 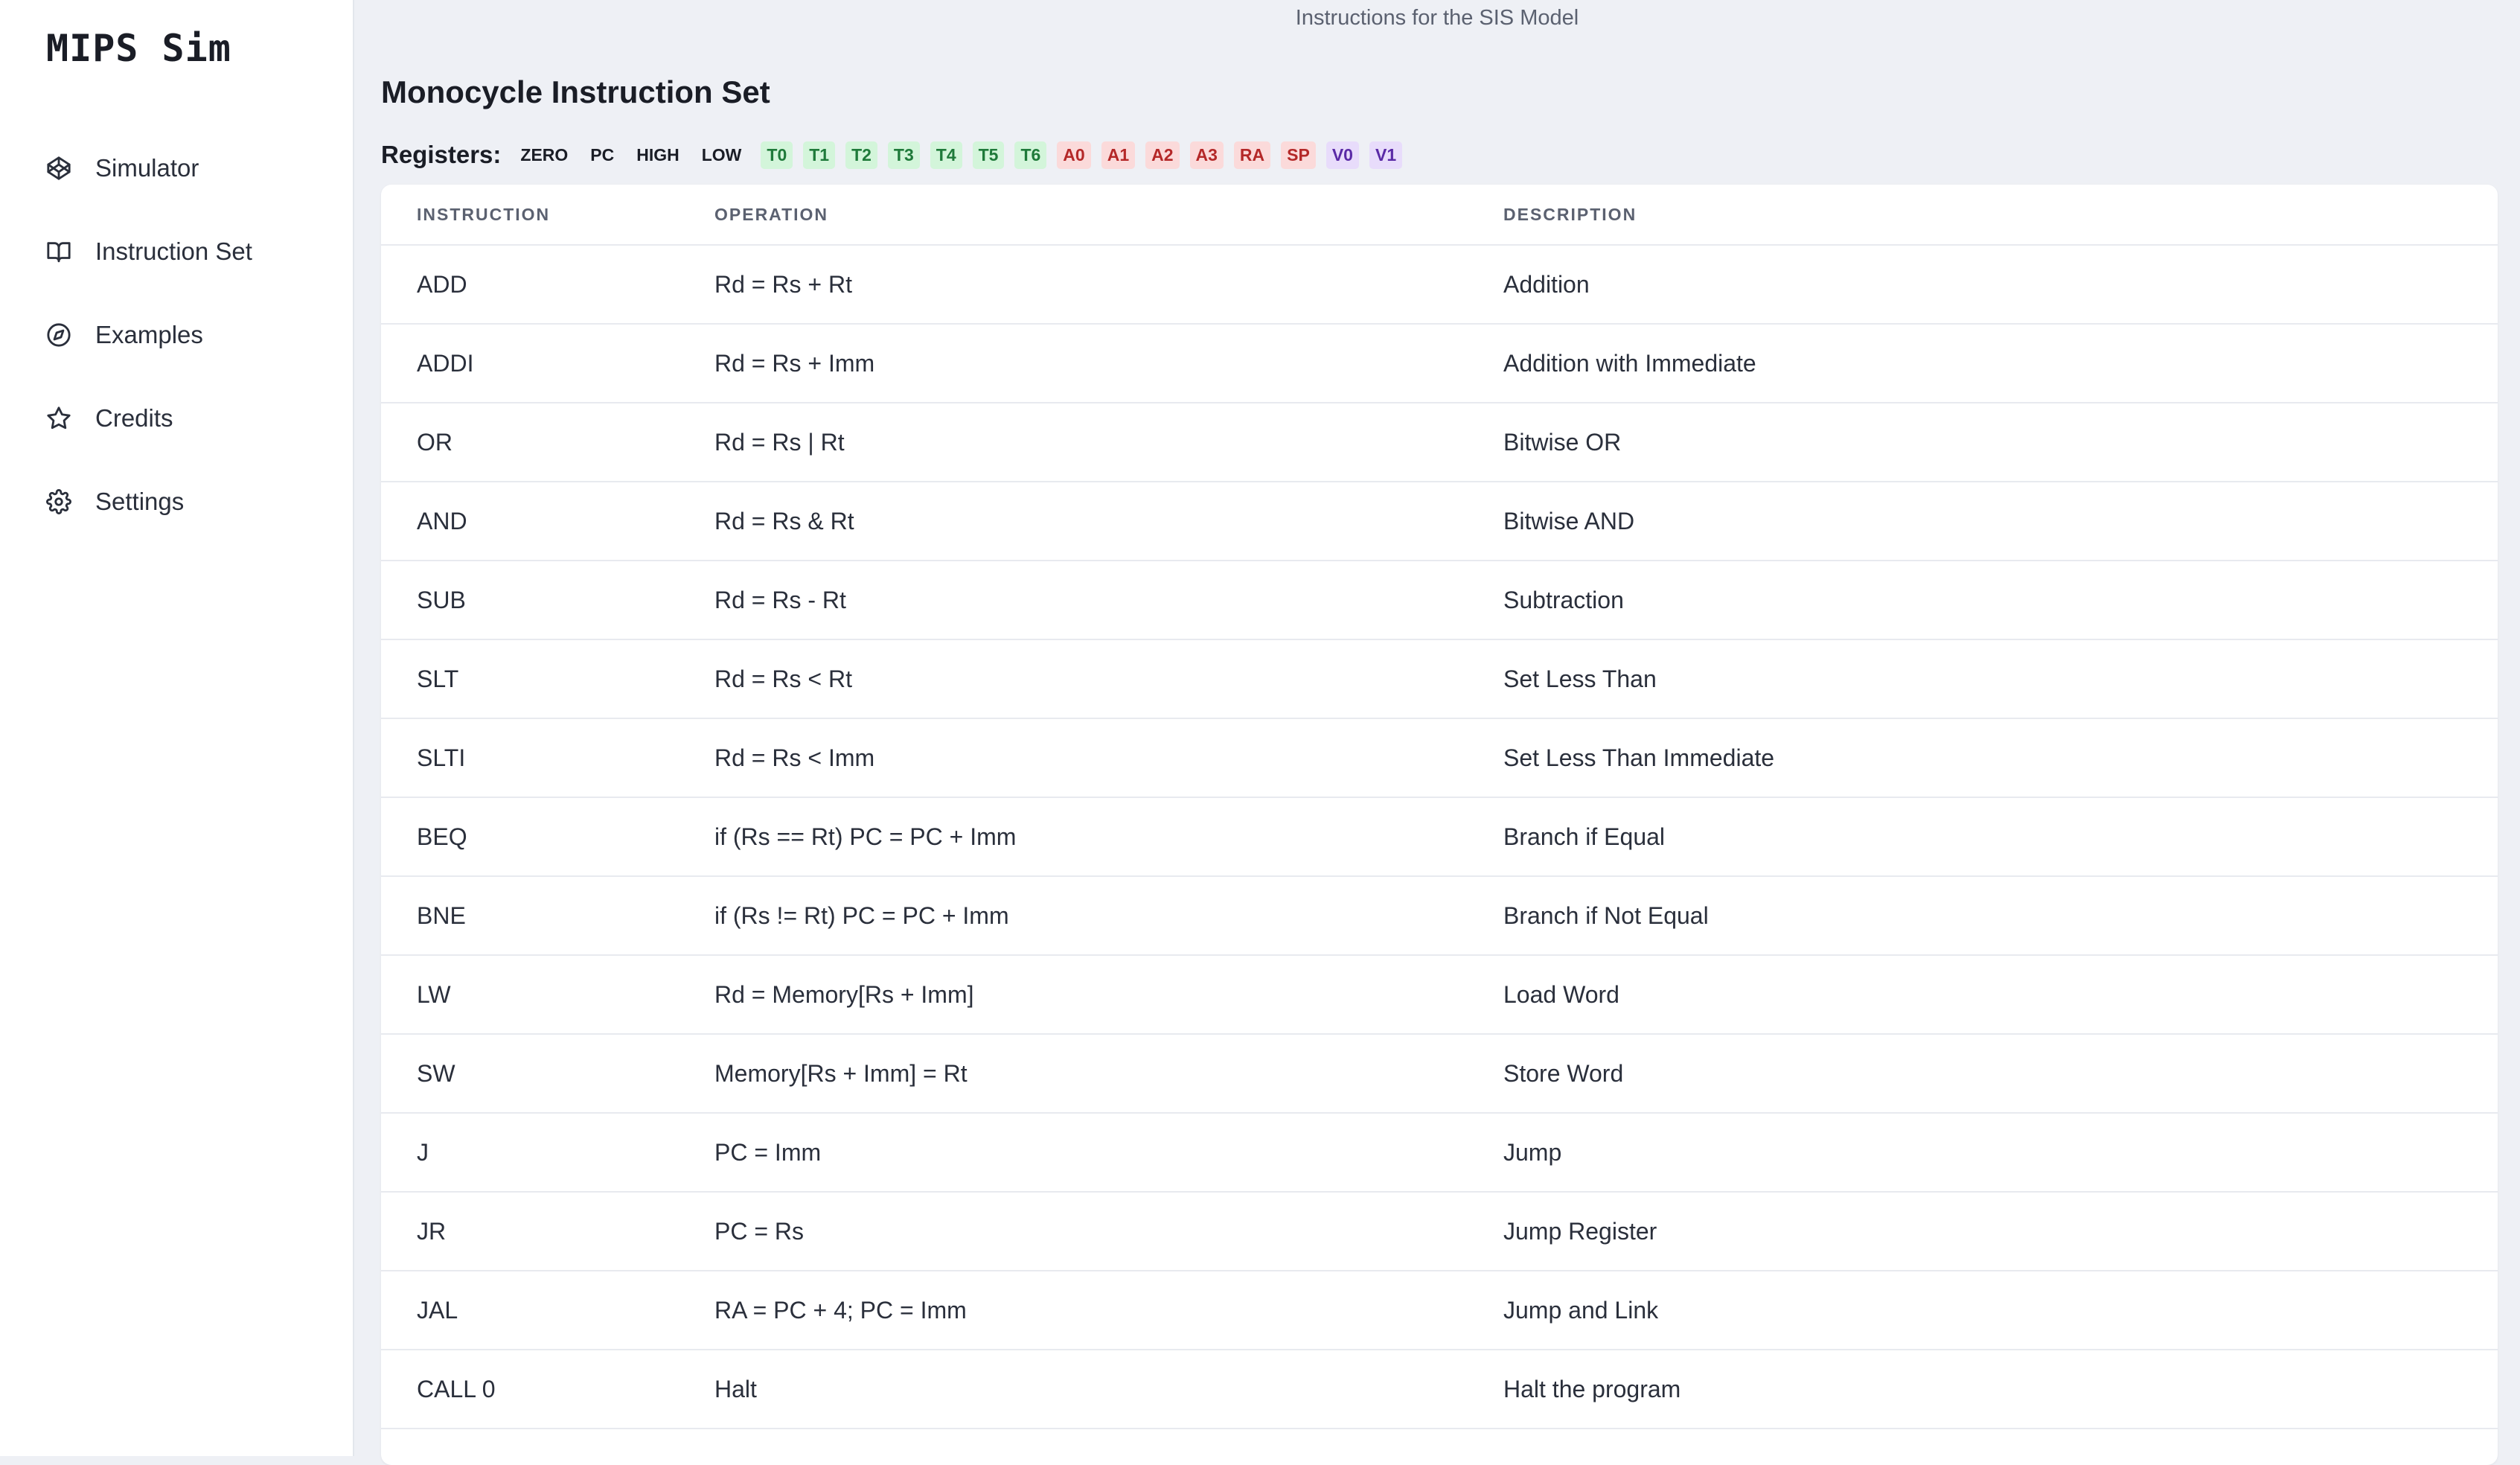 I want to click on register-badge-a3: A3, so click(x=1206, y=155).